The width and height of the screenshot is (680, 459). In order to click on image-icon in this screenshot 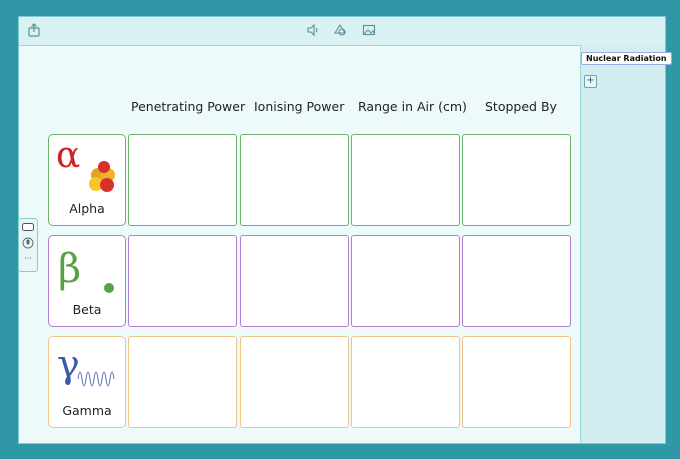, I will do `click(369, 30)`.